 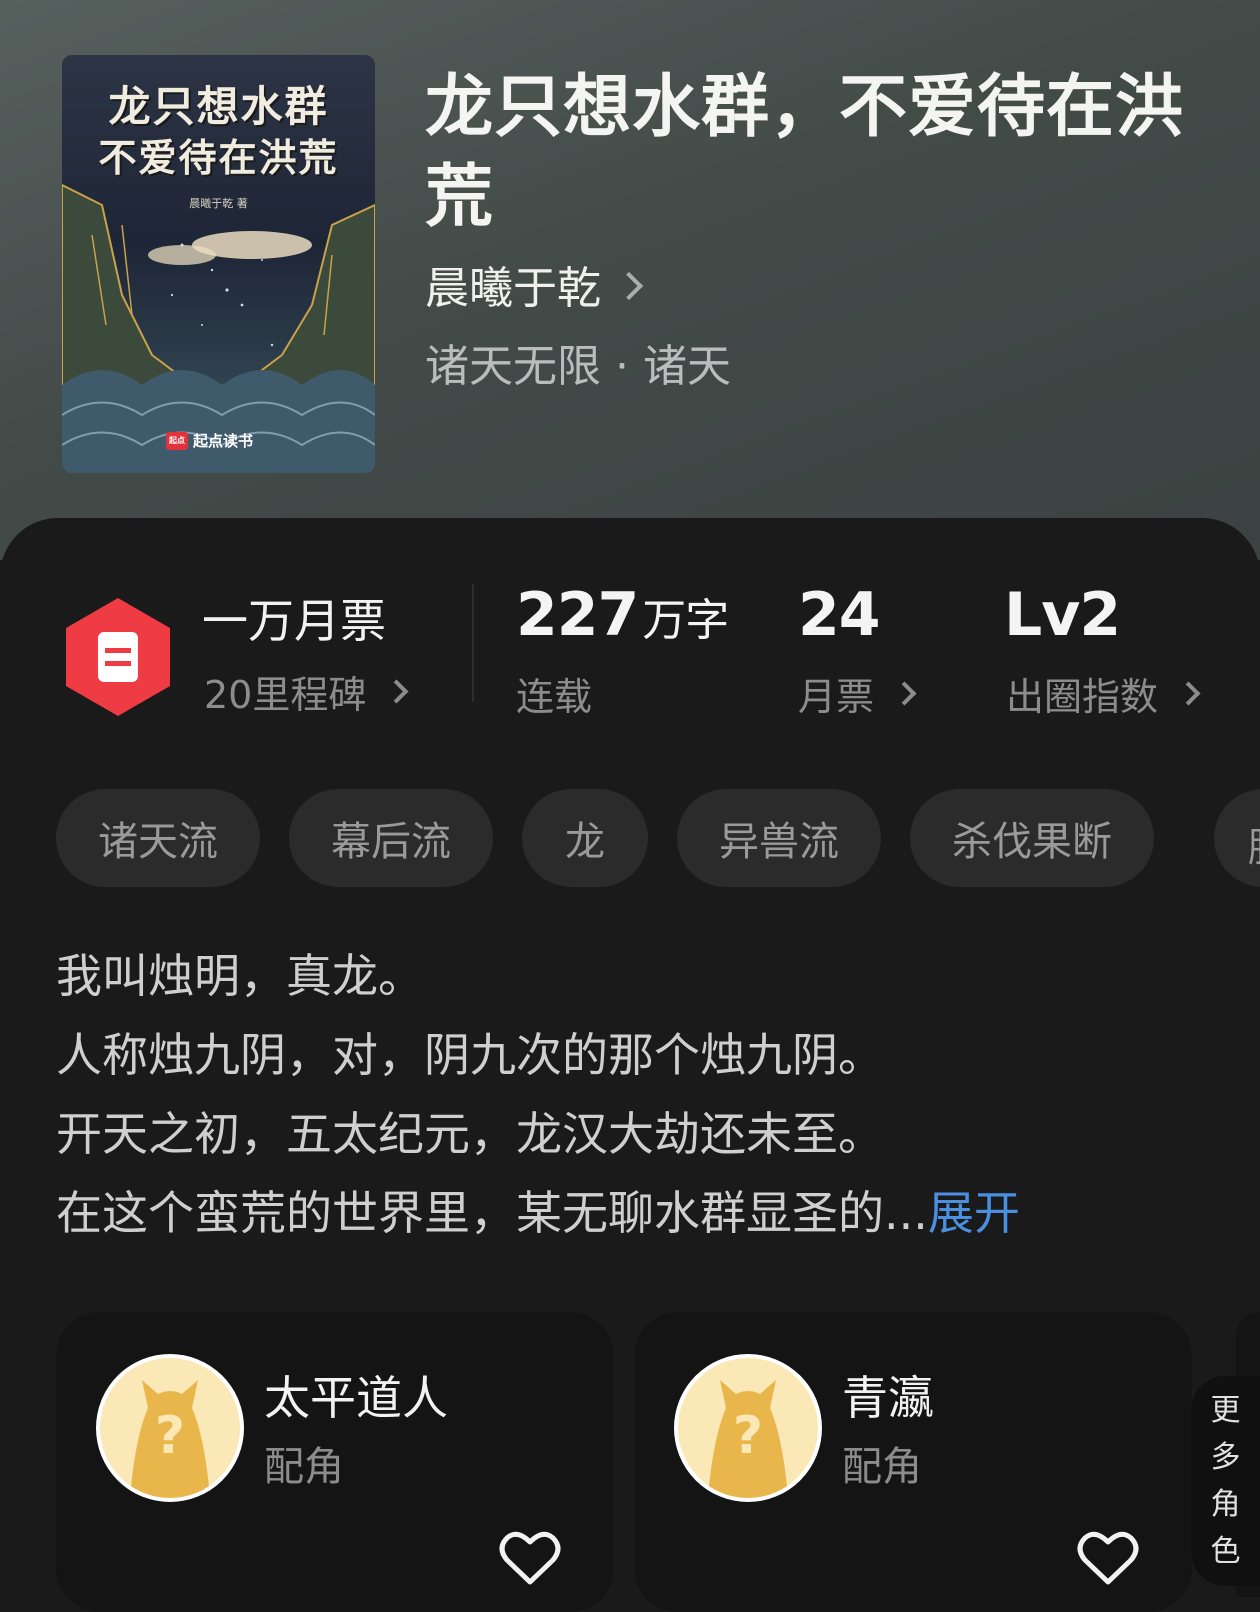 I want to click on cover-brand: 起点 起点读书, so click(x=209, y=440).